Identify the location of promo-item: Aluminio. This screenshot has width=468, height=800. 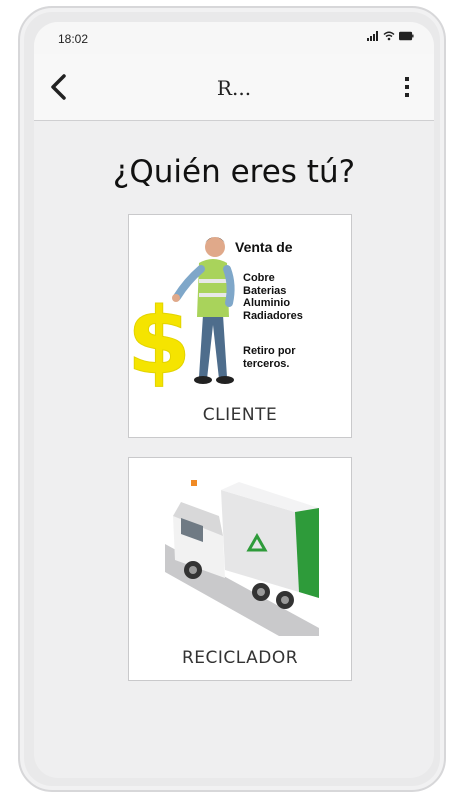
(267, 303).